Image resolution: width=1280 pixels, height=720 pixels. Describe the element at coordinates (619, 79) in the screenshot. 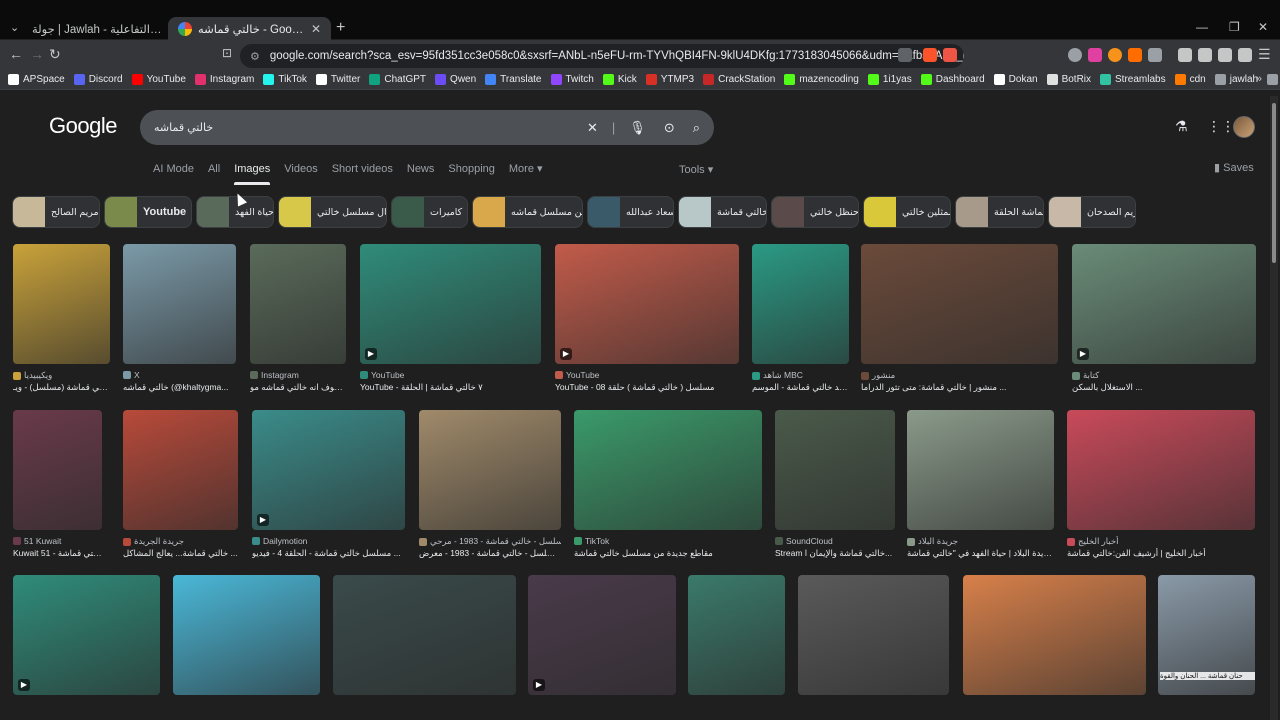

I see `bookmark-item: Kick` at that location.